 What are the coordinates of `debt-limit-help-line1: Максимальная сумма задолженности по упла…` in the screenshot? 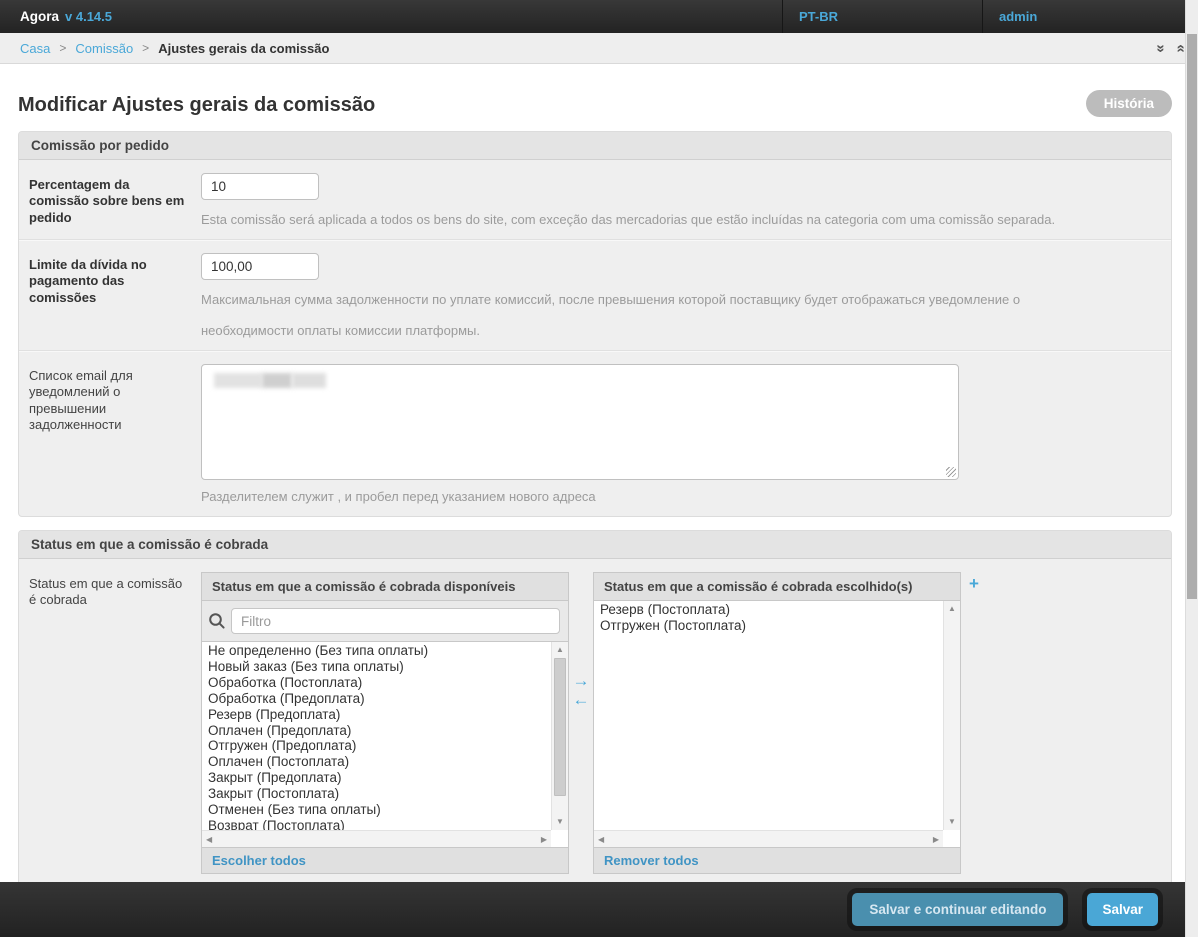 It's located at (611, 299).